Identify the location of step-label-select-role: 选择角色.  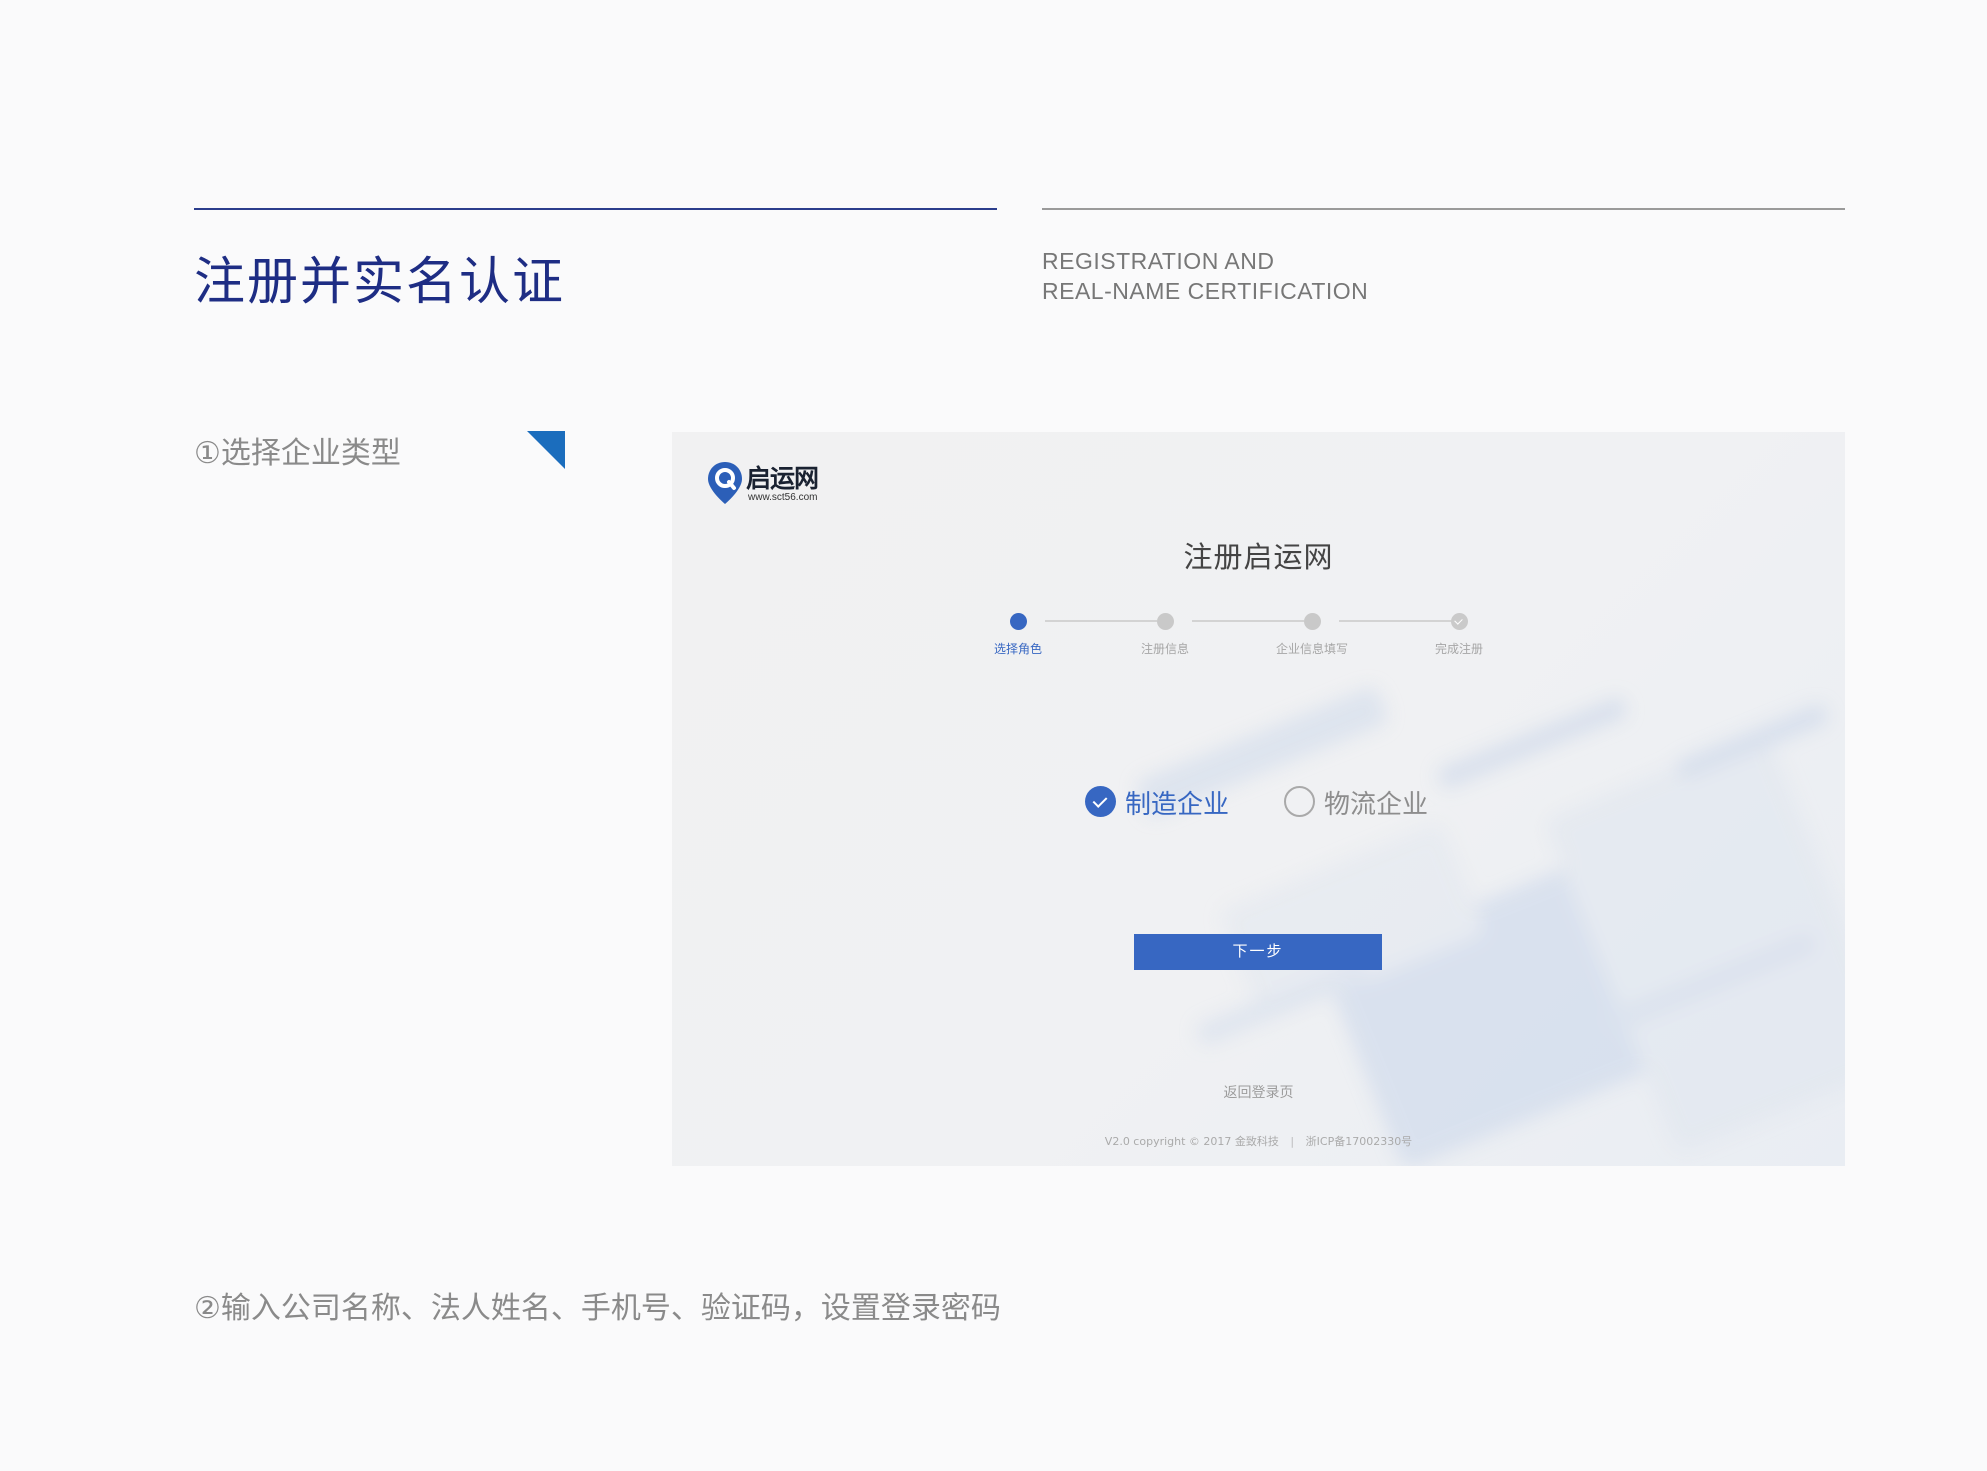
(1017, 649).